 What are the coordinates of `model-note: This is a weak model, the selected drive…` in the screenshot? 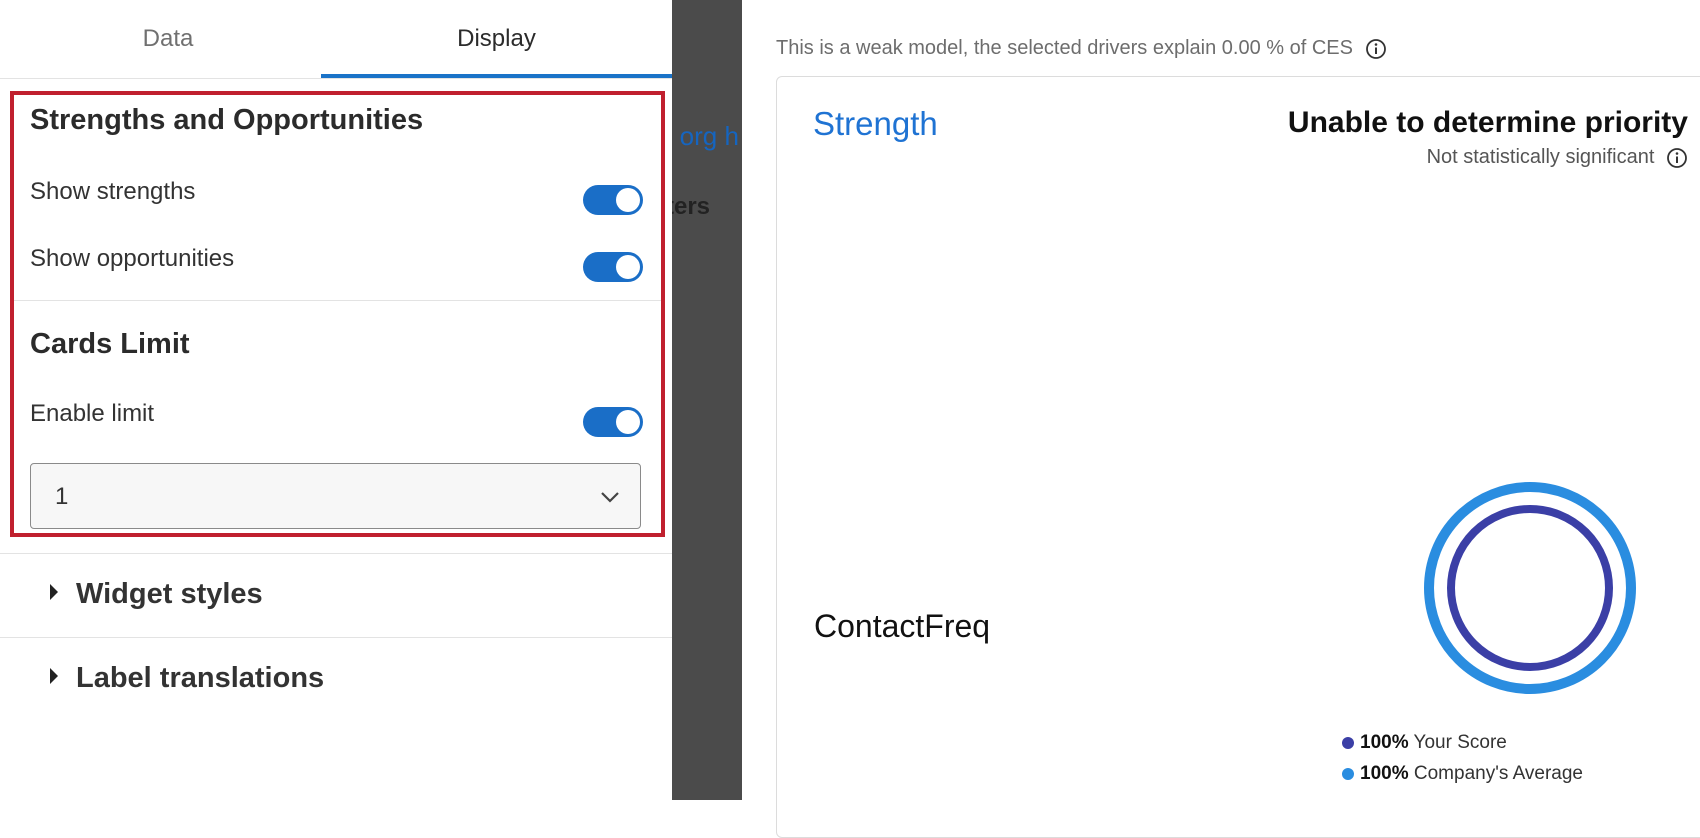 It's located at (1081, 48).